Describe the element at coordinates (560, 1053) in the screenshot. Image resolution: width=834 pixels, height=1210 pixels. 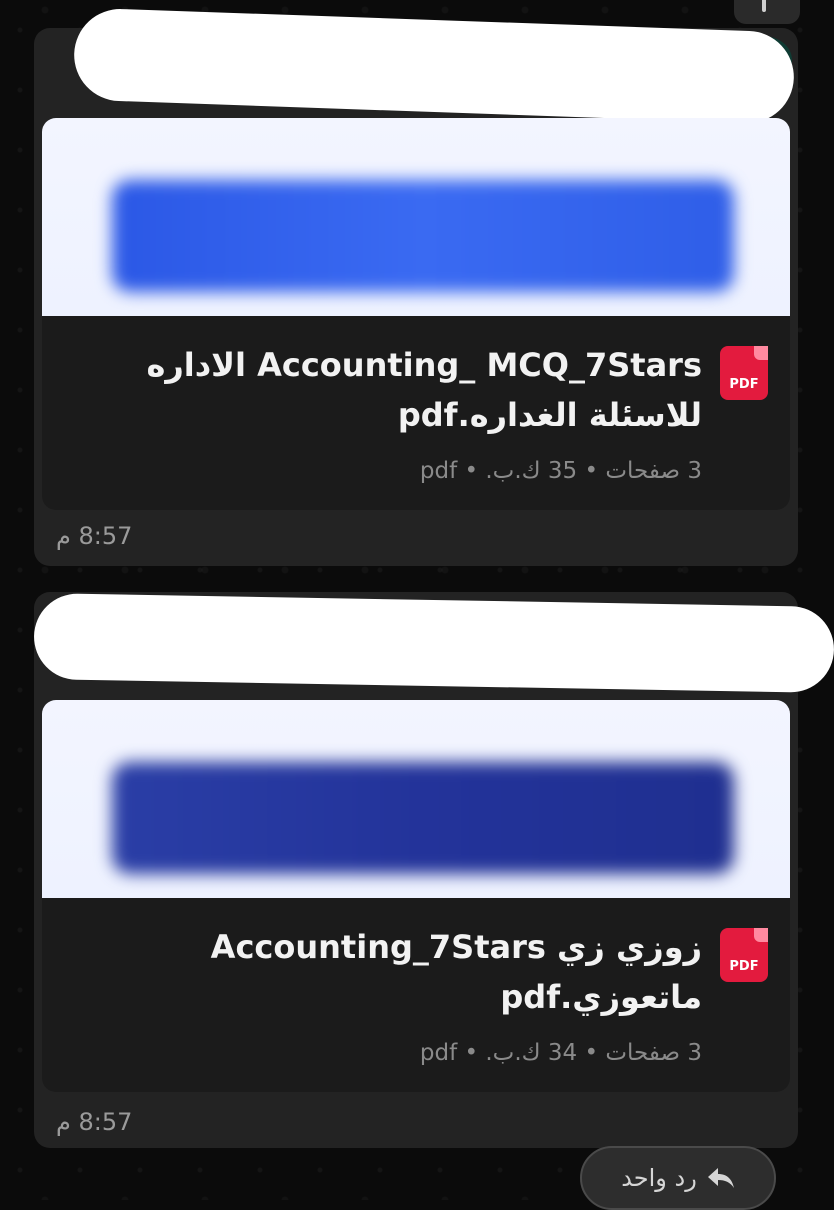
I see `document-meta: 3 صفحات • 34 ك.ب. • pdf` at that location.